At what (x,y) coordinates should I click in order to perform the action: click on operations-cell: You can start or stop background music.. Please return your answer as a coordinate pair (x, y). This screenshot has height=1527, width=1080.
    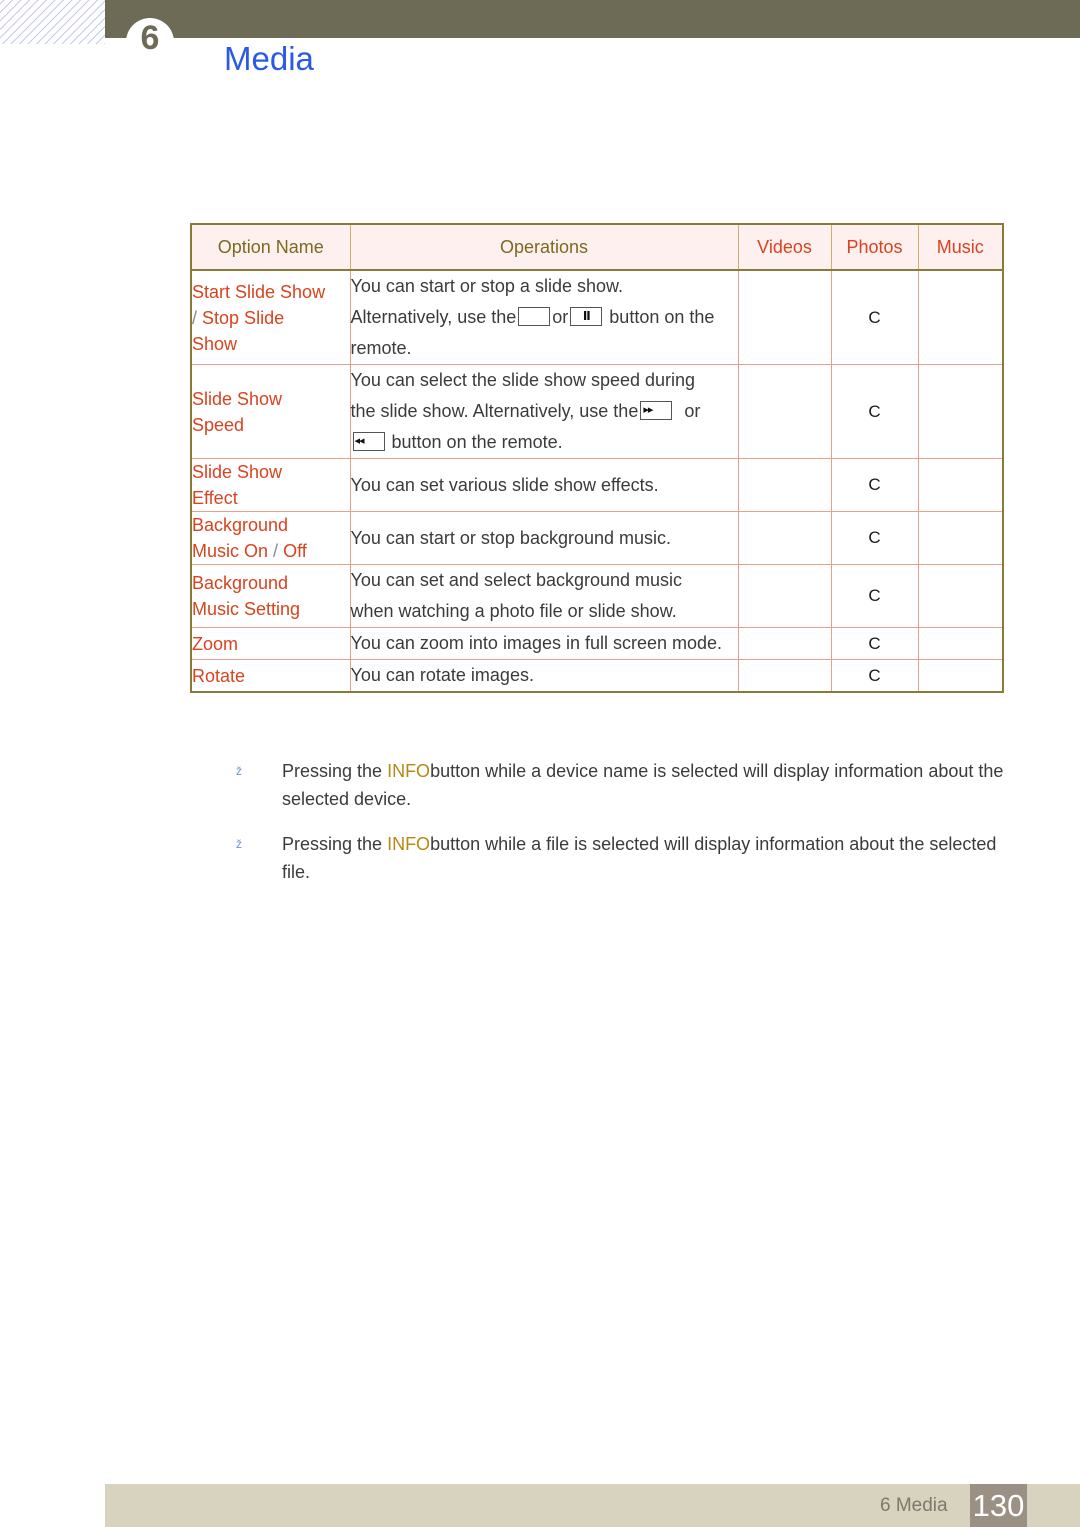
    Looking at the image, I should click on (544, 538).